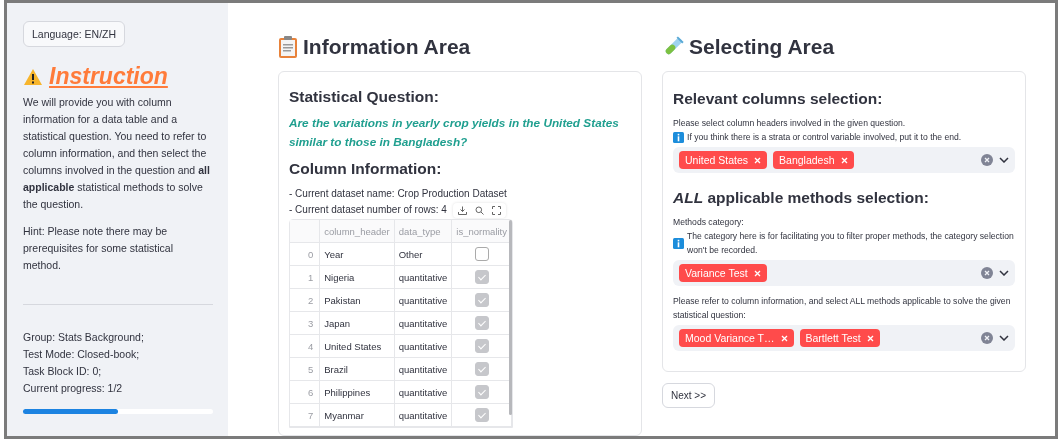 The width and height of the screenshot is (1058, 439). What do you see at coordinates (496, 210) in the screenshot?
I see `fullscreen-icon` at bounding box center [496, 210].